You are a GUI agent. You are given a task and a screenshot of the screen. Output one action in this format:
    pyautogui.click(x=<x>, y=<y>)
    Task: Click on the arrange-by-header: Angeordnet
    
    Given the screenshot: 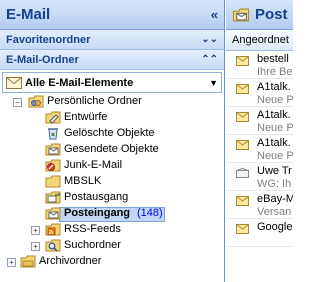 What is the action you would take?
    pyautogui.click(x=259, y=40)
    